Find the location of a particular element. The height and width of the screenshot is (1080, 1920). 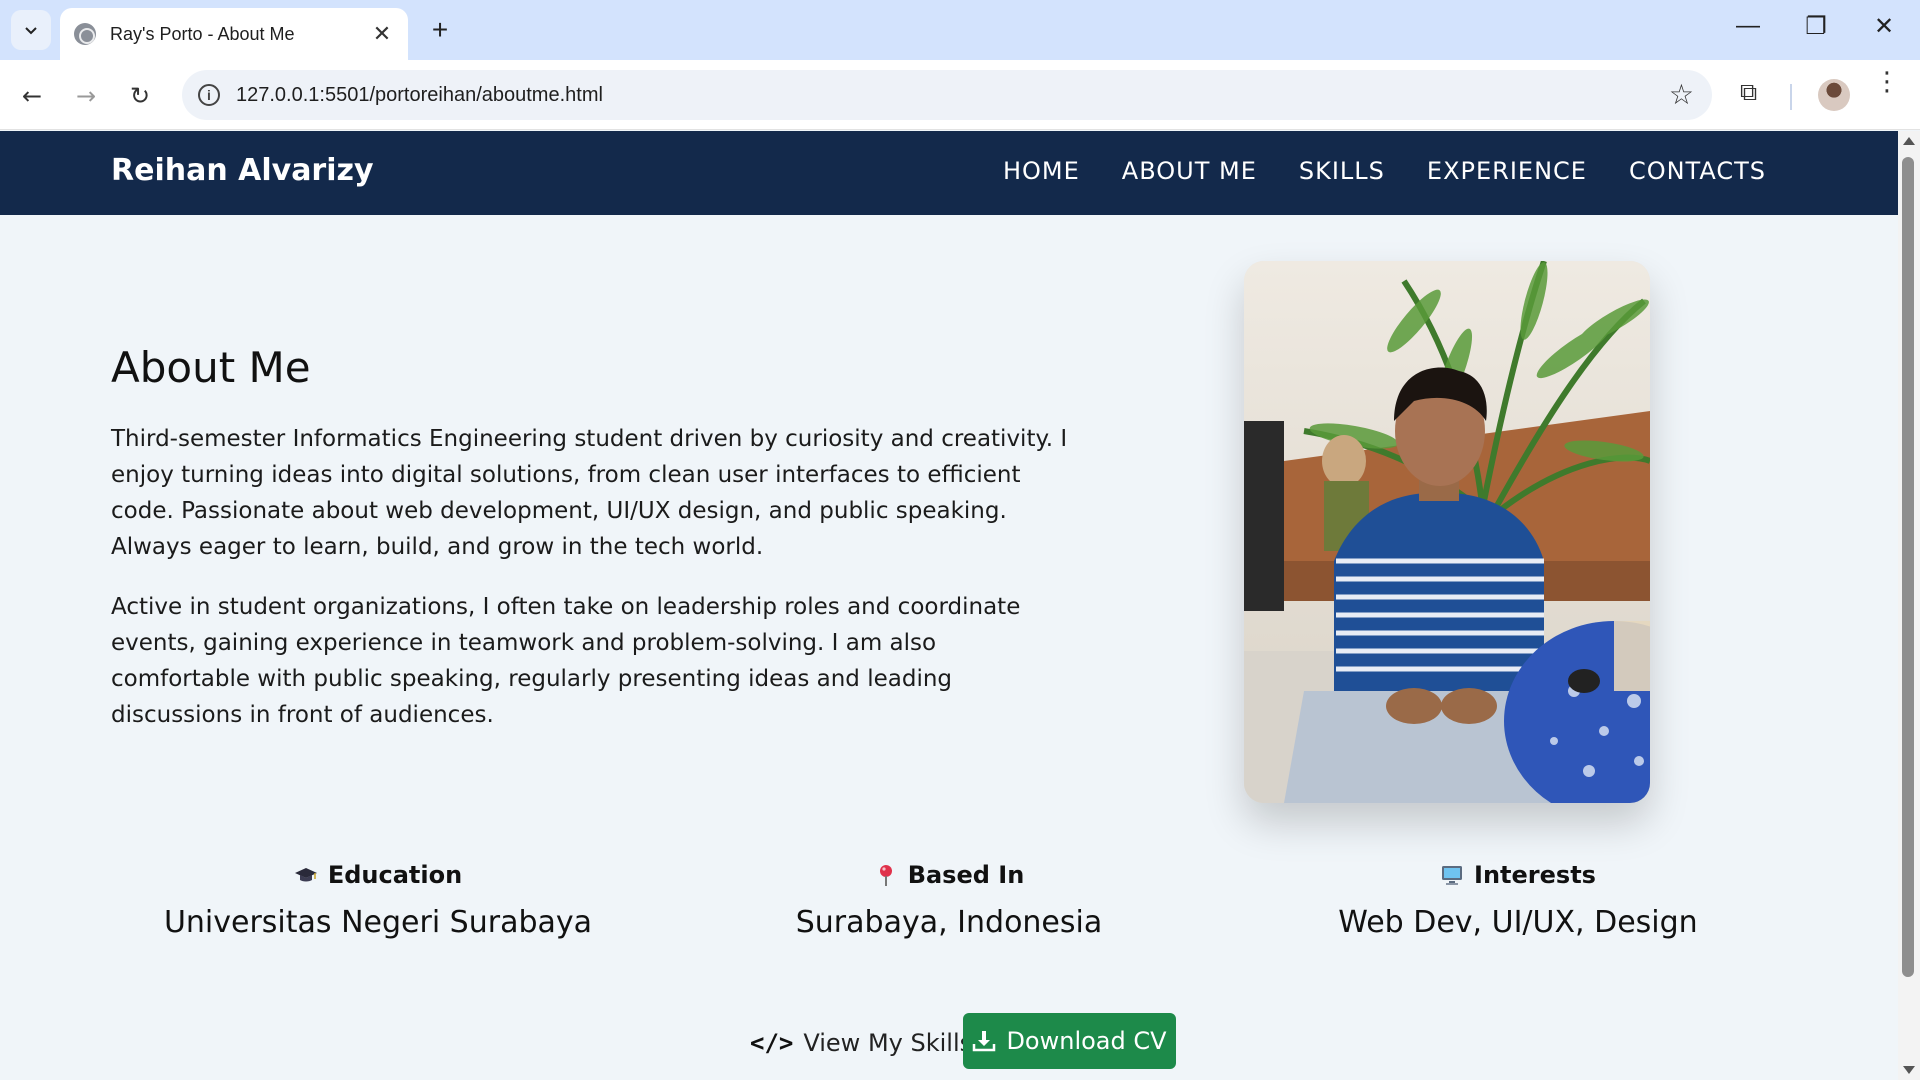

site-info-icon: i is located at coordinates (209, 95).